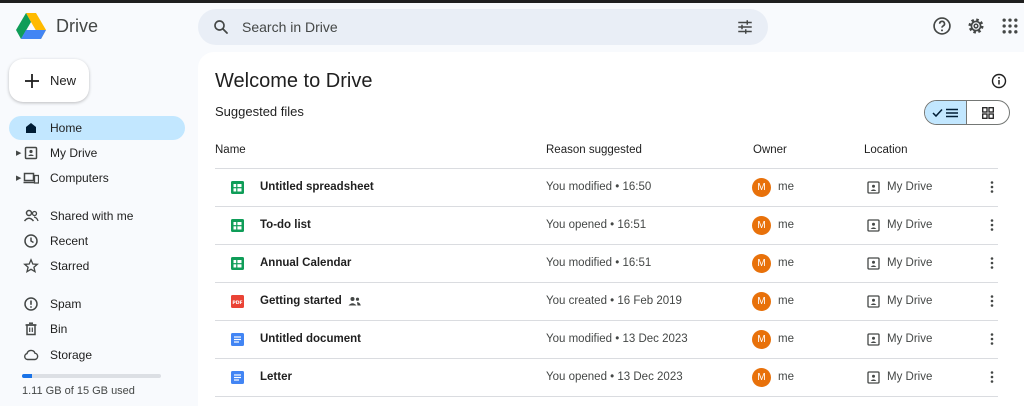  Describe the element at coordinates (77, 25) in the screenshot. I see `app-name: Drive` at that location.